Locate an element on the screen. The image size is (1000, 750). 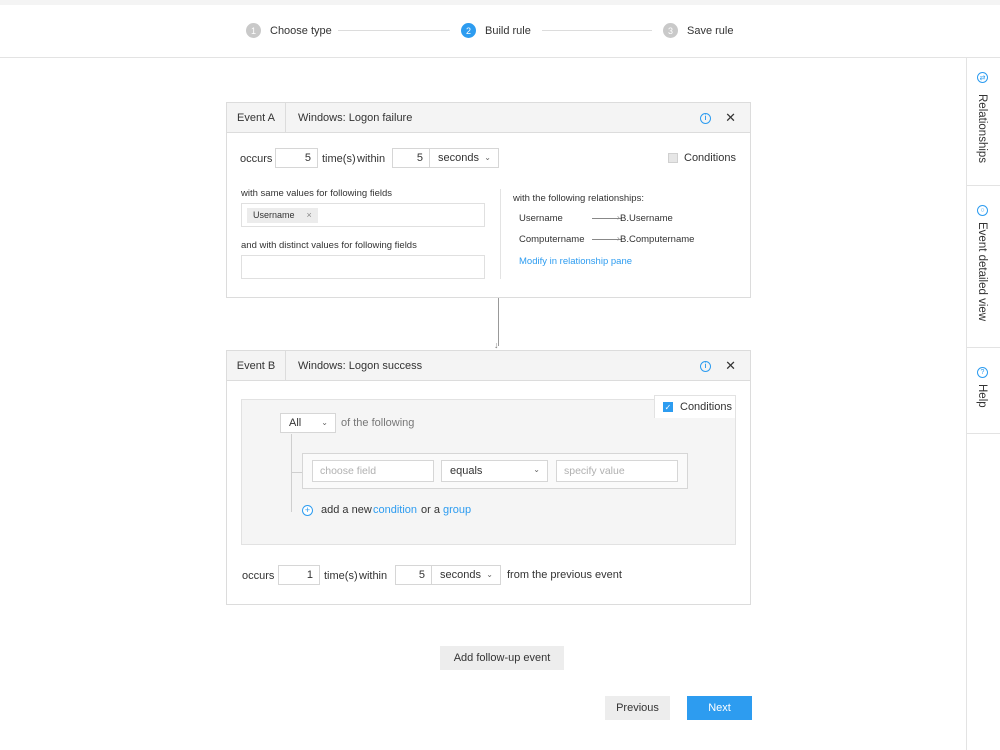
from-previous-label: from the previous event is located at coordinates (564, 575).